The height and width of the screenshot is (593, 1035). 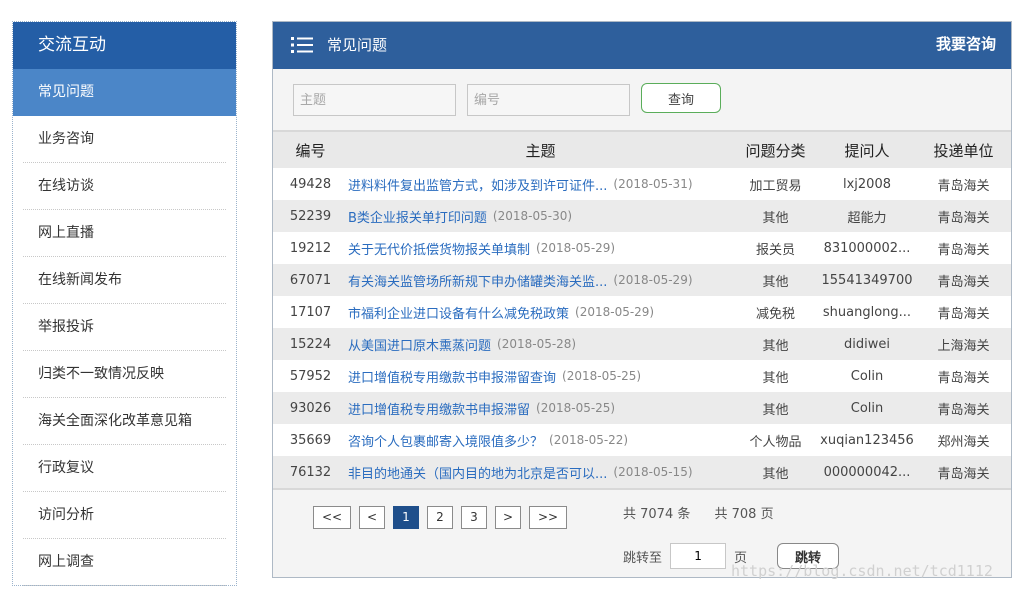 I want to click on row-asker: didiwei, so click(x=867, y=344).